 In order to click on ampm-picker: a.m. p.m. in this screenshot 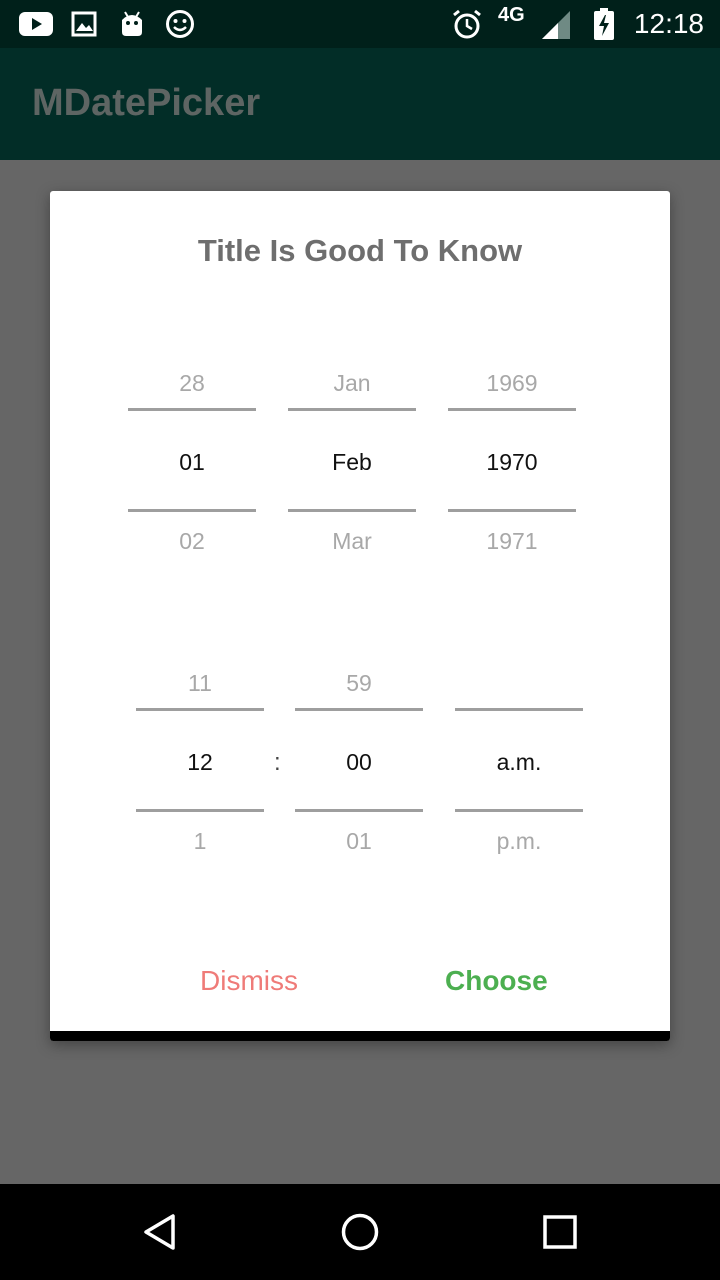, I will do `click(519, 756)`.